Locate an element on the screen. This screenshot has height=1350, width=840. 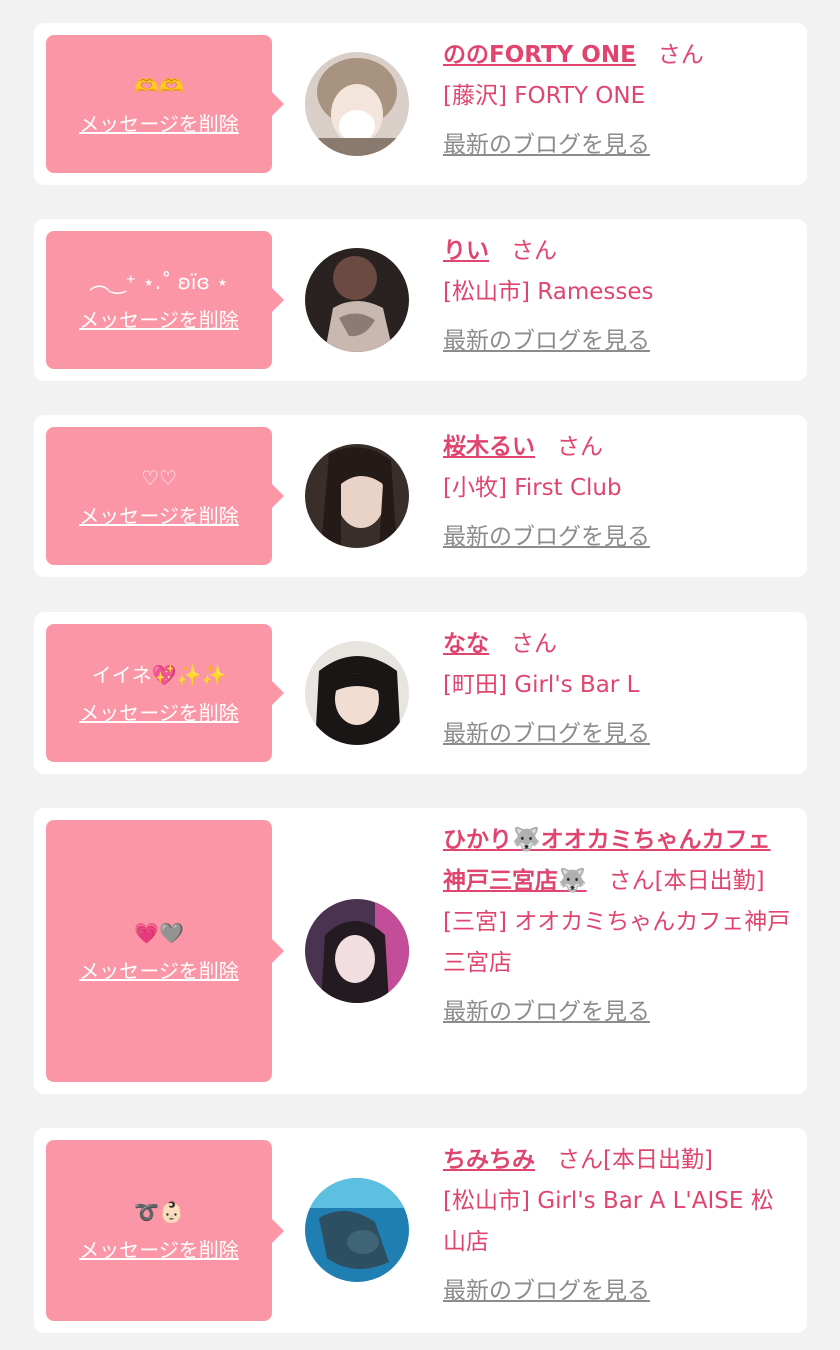
message-bubble: ➰👶🏻 メッセージを削除 is located at coordinates (165, 1230).